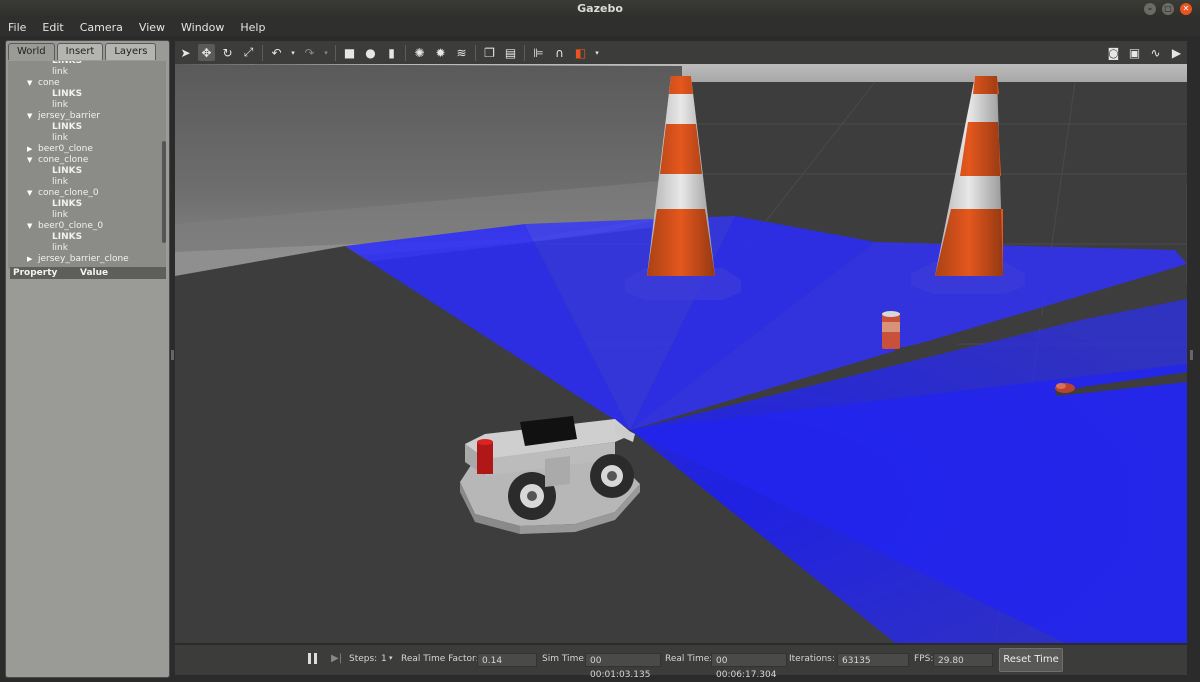 The height and width of the screenshot is (682, 1200). Describe the element at coordinates (63, 160) in the screenshot. I see `tree-item-label: cone_clone` at that location.